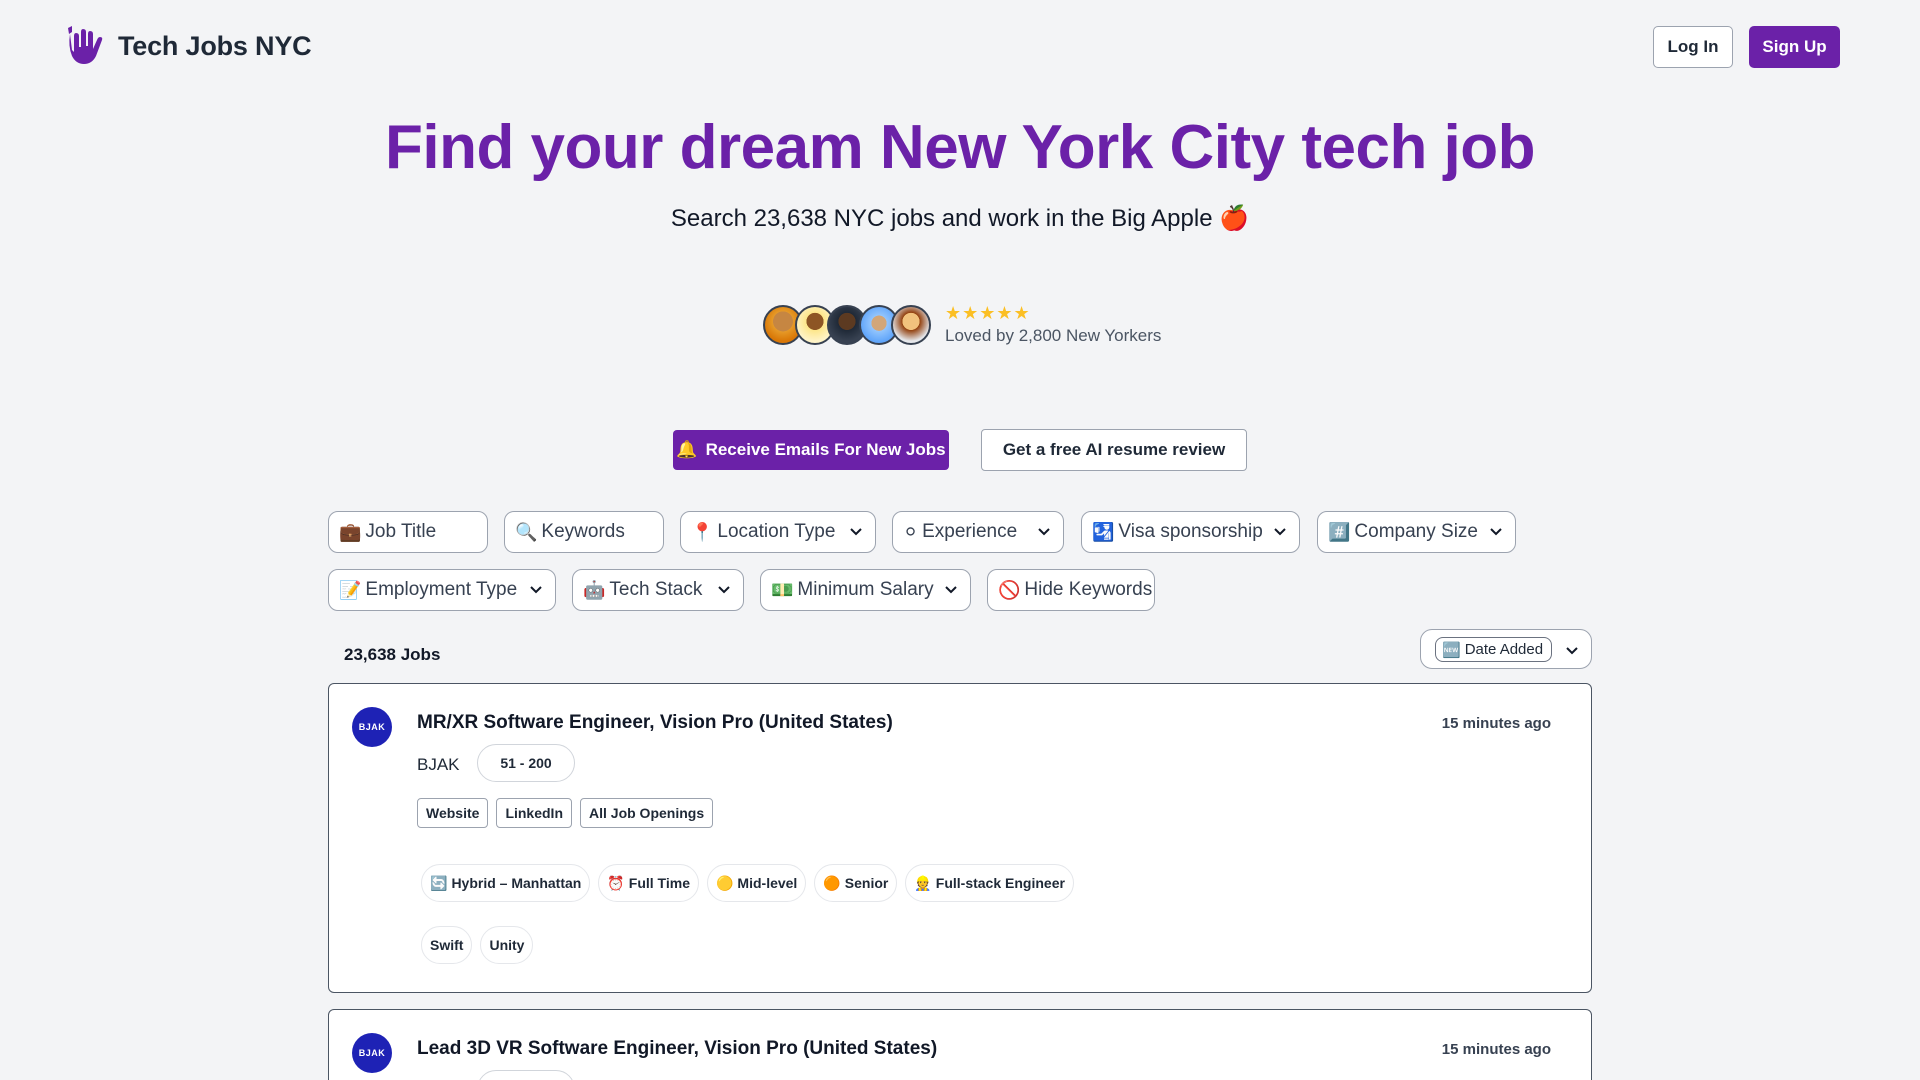 The image size is (1920, 1080). What do you see at coordinates (1000, 883) in the screenshot?
I see `tag-label: Full-stack Engineer` at bounding box center [1000, 883].